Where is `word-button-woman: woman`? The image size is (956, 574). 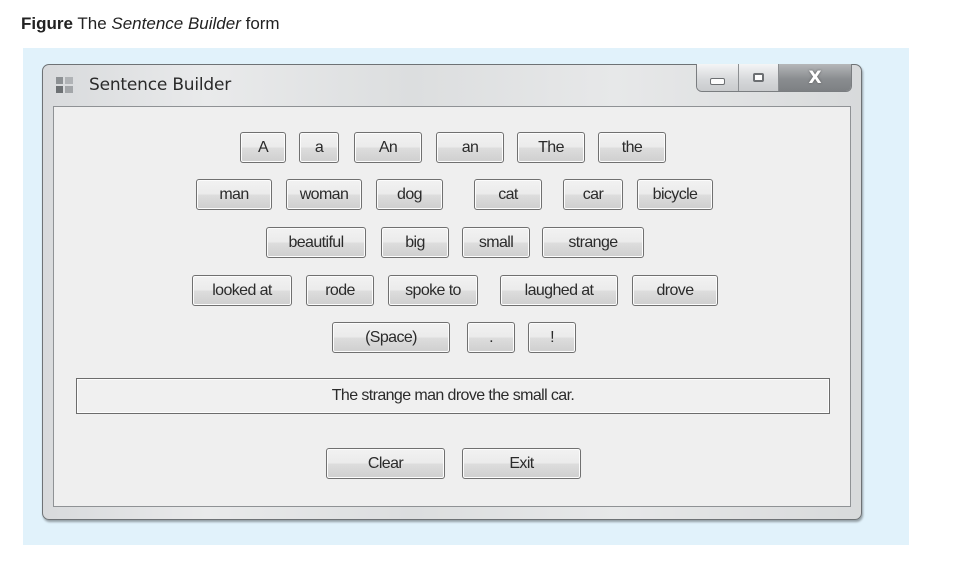
word-button-woman: woman is located at coordinates (324, 194).